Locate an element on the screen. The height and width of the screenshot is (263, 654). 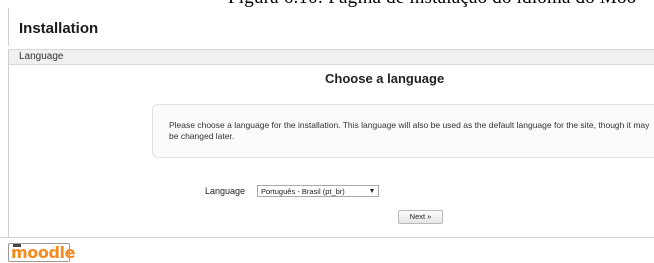
moodle-logo-text: moodle is located at coordinates (43, 252).